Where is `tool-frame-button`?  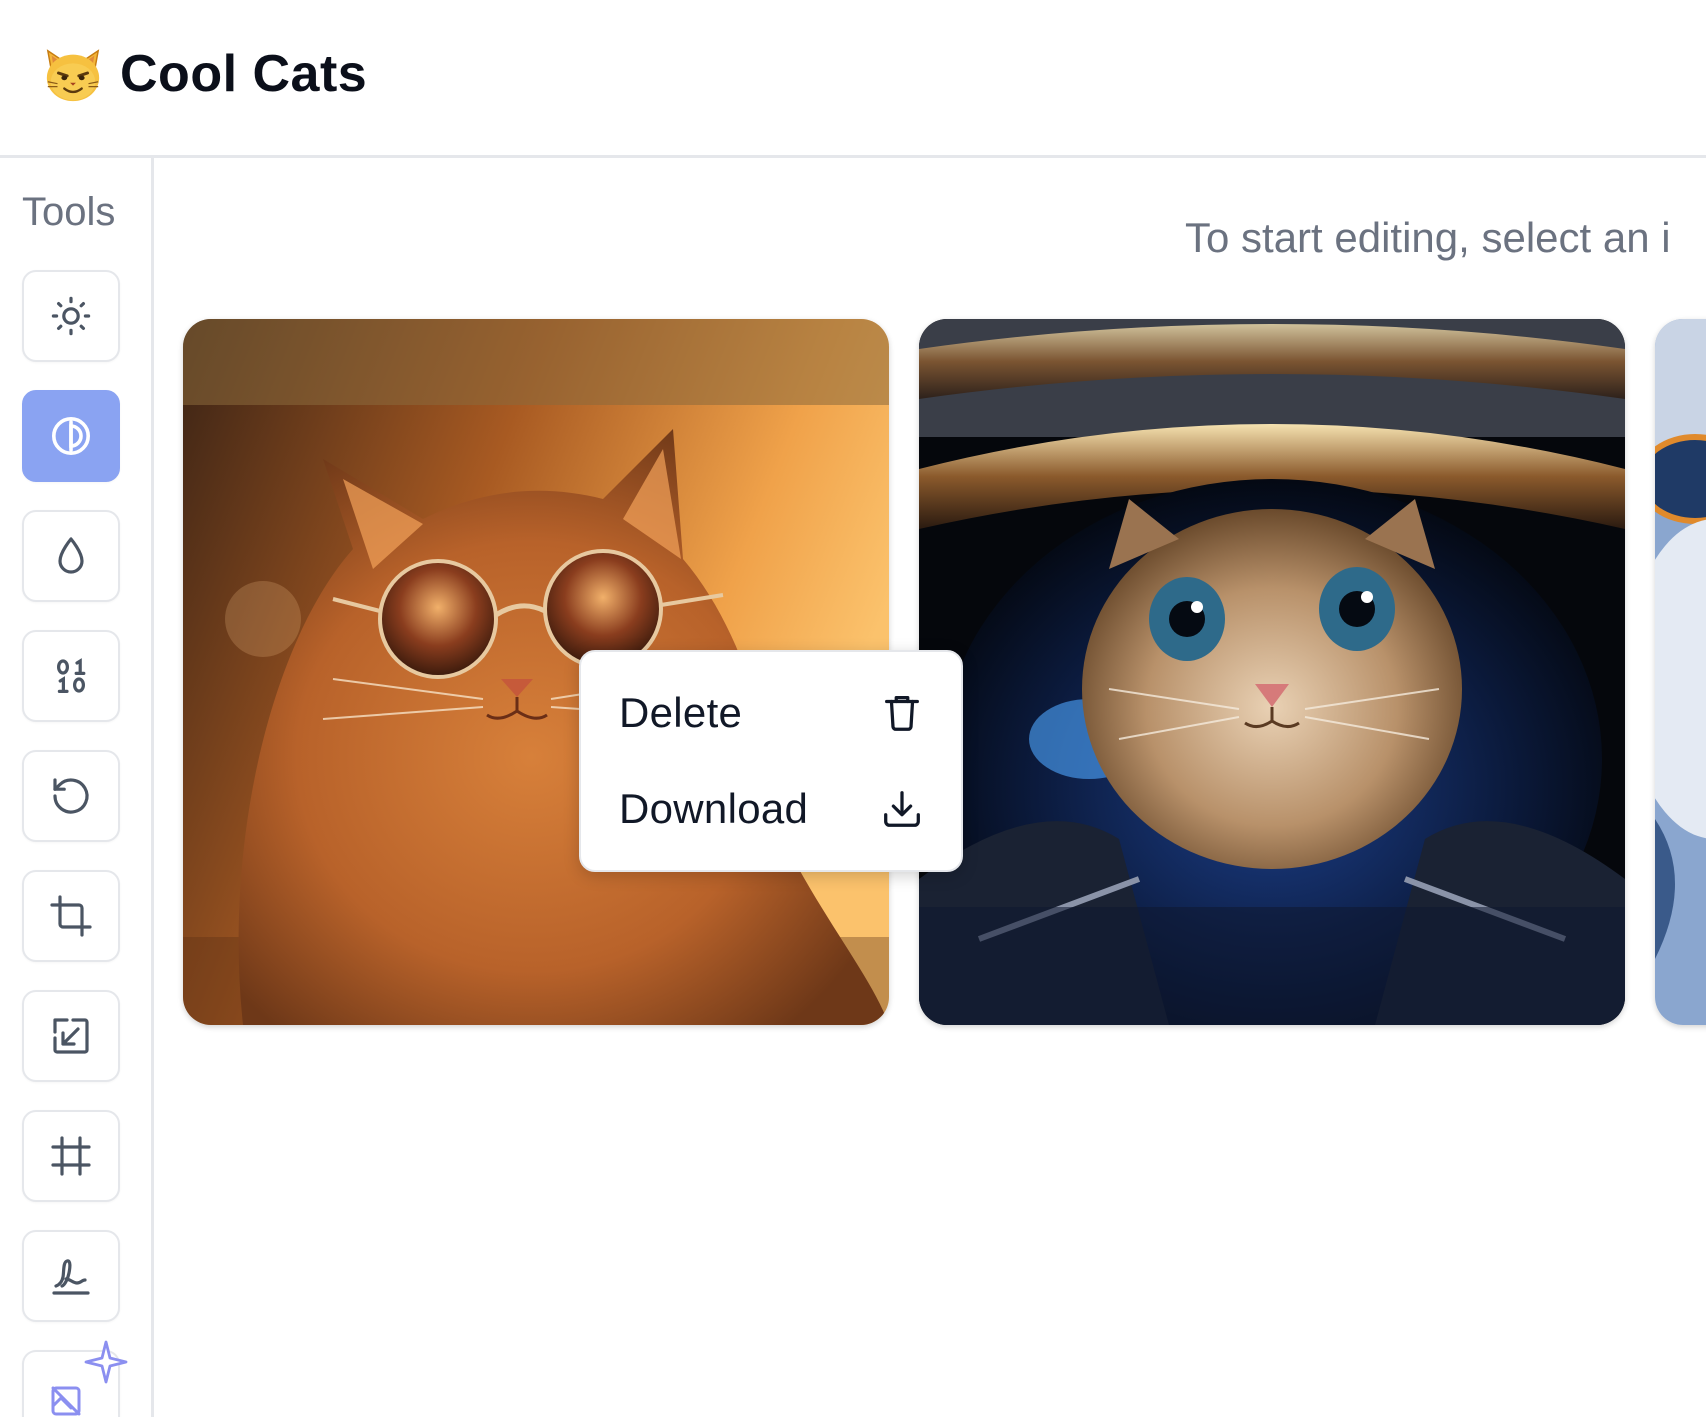 tool-frame-button is located at coordinates (71, 1156).